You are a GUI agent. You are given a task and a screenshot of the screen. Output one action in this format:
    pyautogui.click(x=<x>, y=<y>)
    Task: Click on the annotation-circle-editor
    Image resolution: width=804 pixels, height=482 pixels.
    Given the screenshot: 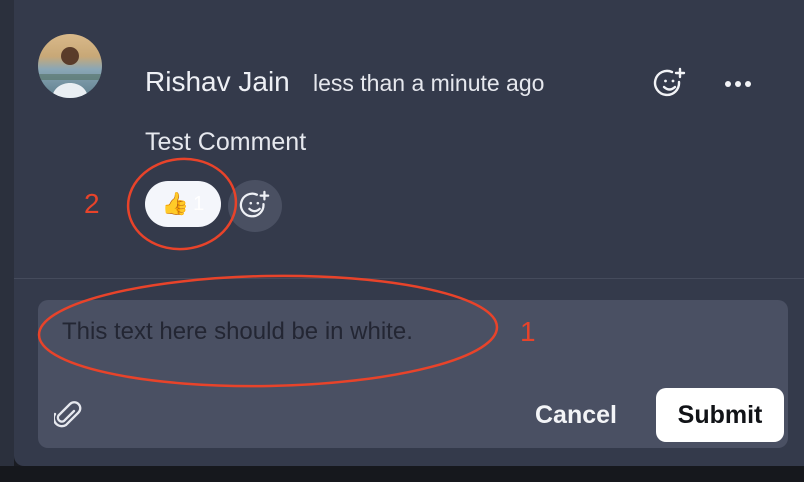 What is the action you would take?
    pyautogui.click(x=268, y=331)
    